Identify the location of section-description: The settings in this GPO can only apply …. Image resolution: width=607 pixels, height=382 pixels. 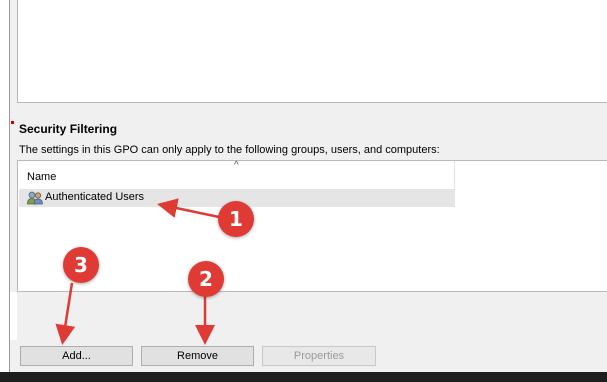
(229, 150).